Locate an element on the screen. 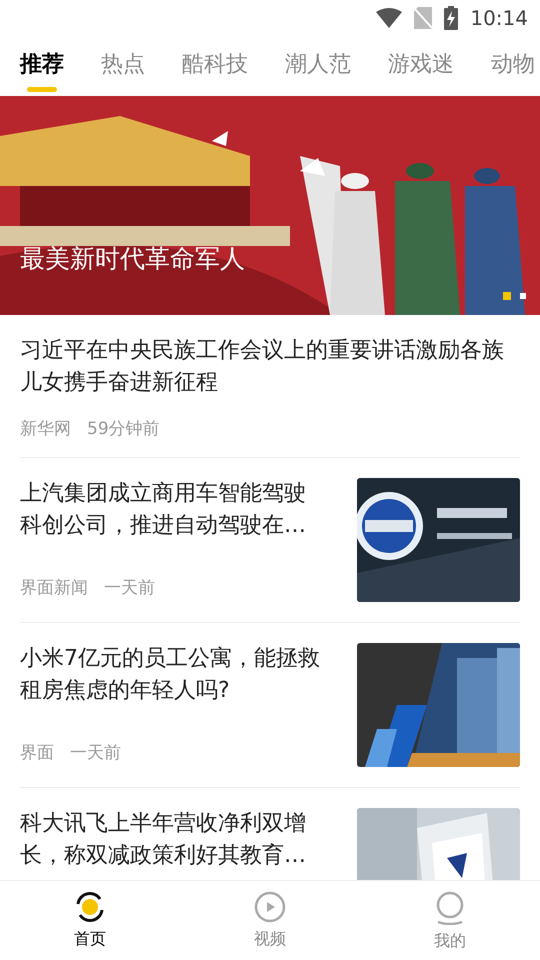 The height and width of the screenshot is (960, 540). article-source: 界面 is located at coordinates (37, 753).